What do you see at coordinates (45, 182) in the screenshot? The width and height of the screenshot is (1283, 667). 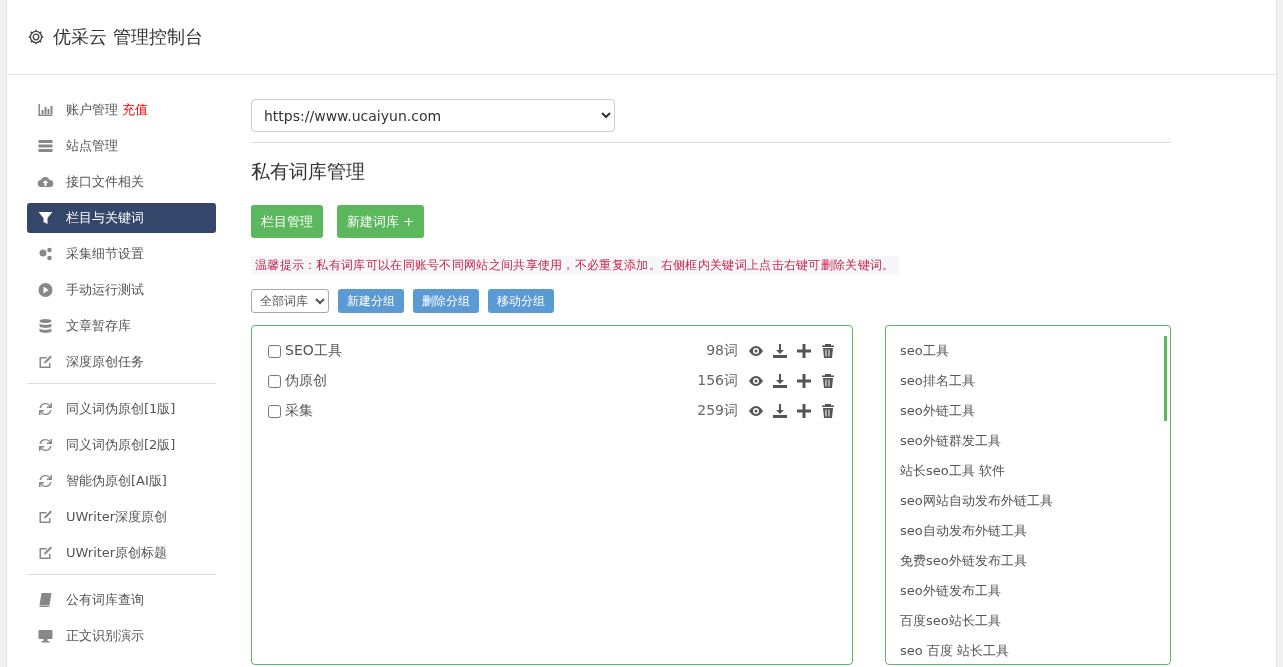 I see `cloud-upload-icon` at bounding box center [45, 182].